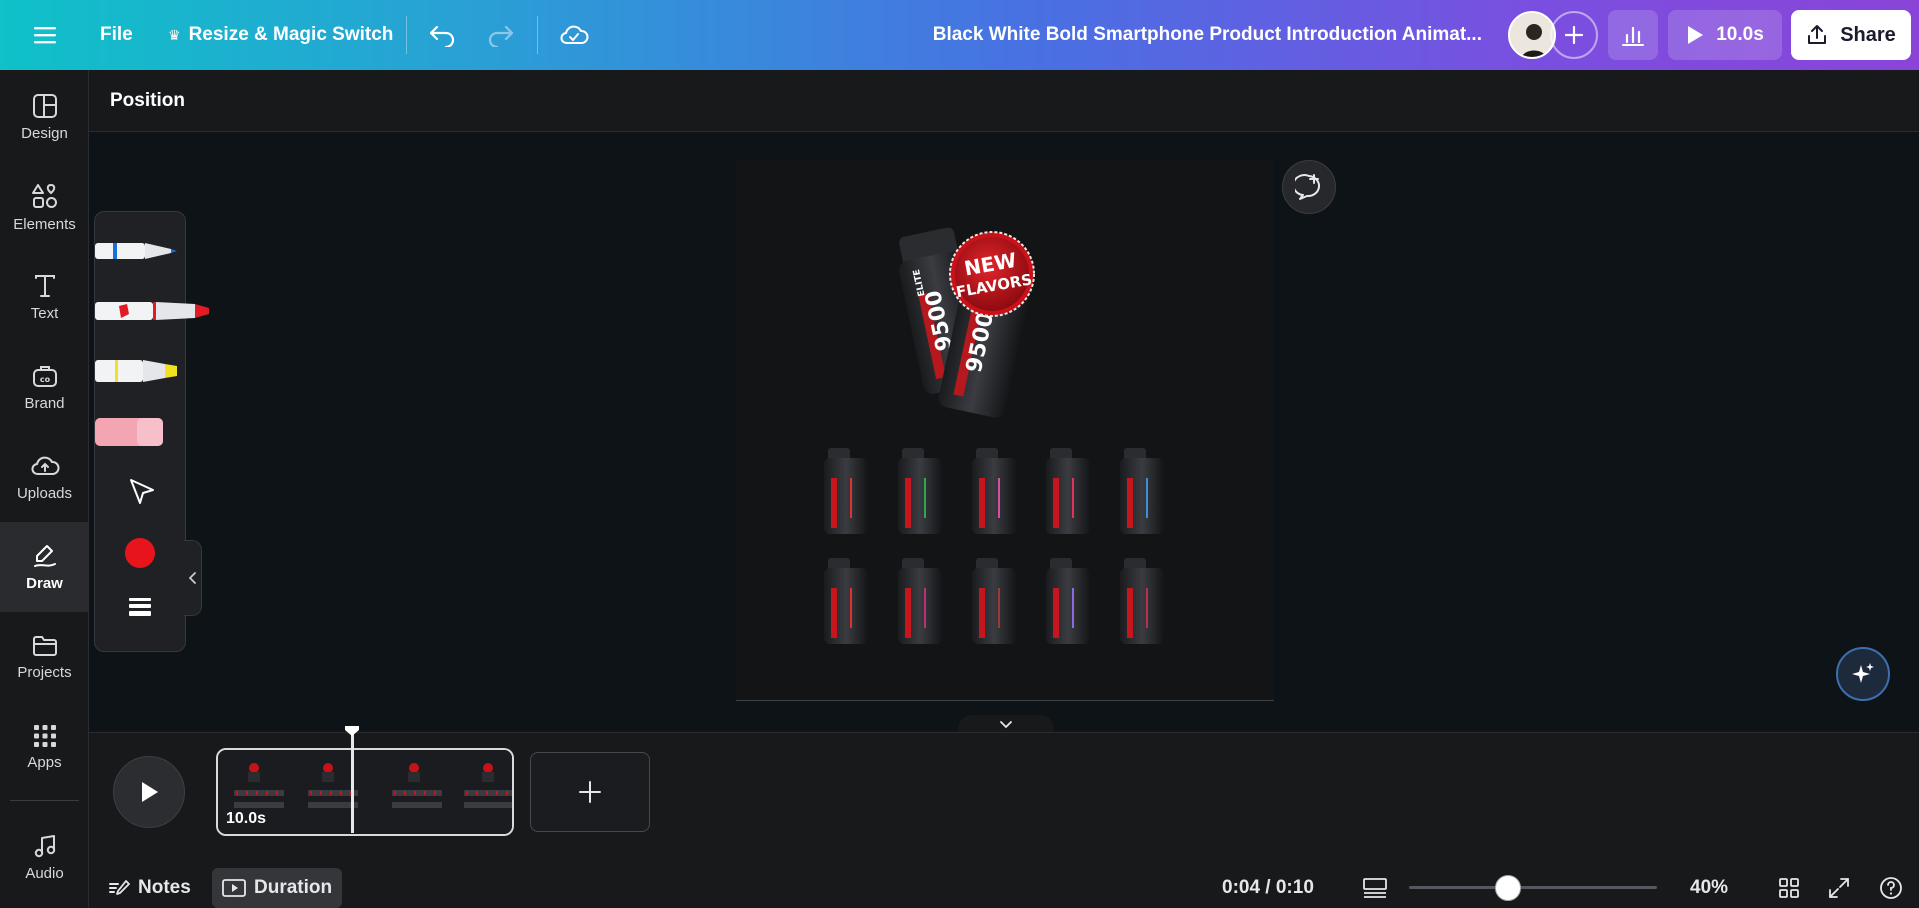  I want to click on share-button: Share, so click(1851, 35).